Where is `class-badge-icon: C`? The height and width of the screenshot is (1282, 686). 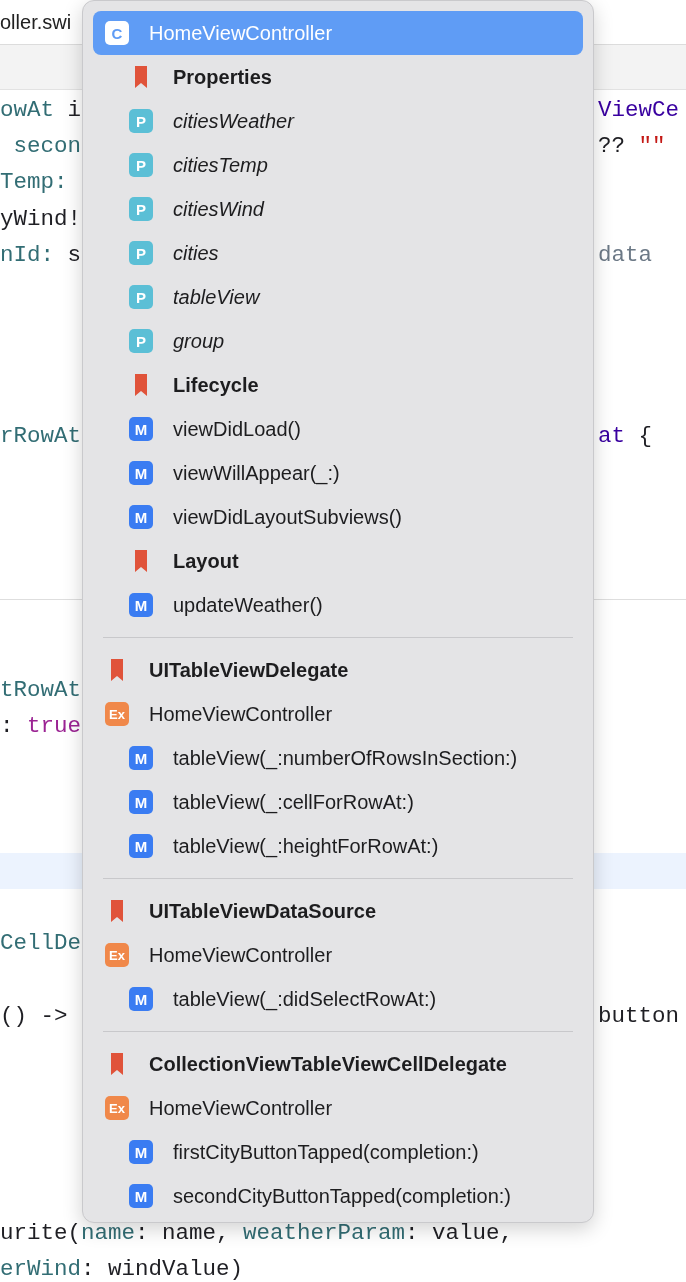 class-badge-icon: C is located at coordinates (117, 33).